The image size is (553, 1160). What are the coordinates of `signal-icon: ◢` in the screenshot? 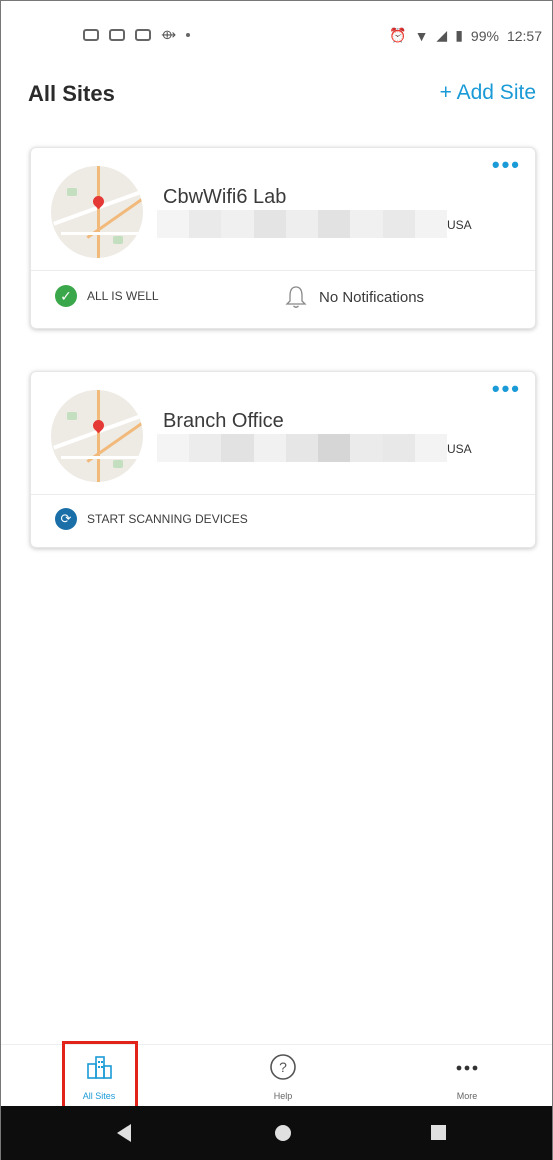 It's located at (442, 35).